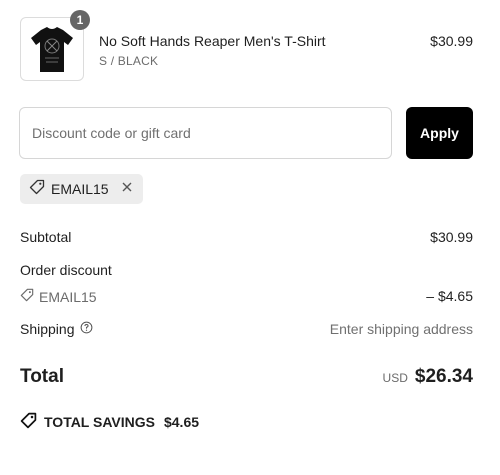  What do you see at coordinates (80, 20) in the screenshot?
I see `quantity-badge: 1` at bounding box center [80, 20].